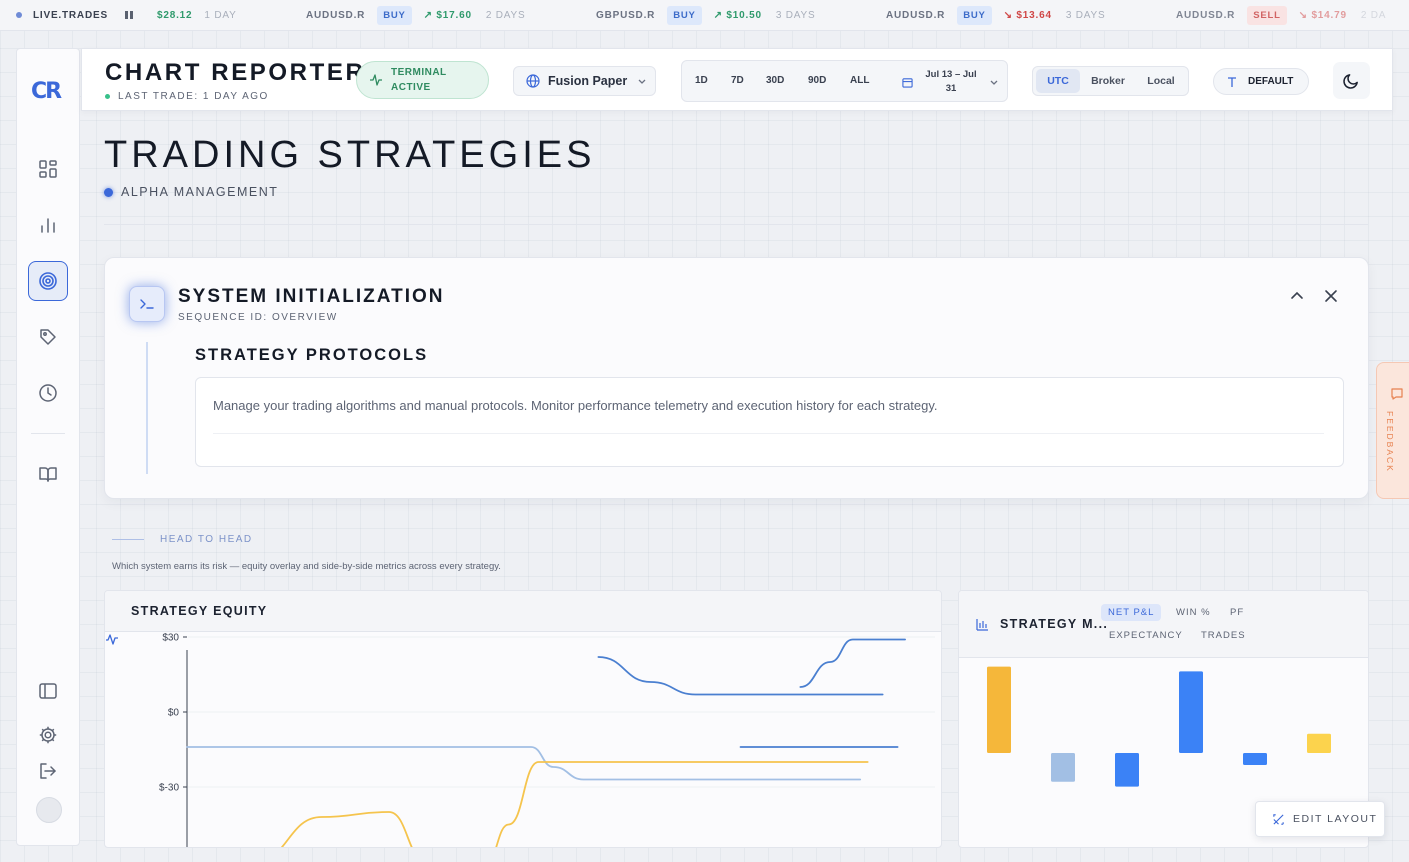  What do you see at coordinates (187, 96) in the screenshot?
I see `last-trade-status: LAST TRADE: 1 DAY AGO` at bounding box center [187, 96].